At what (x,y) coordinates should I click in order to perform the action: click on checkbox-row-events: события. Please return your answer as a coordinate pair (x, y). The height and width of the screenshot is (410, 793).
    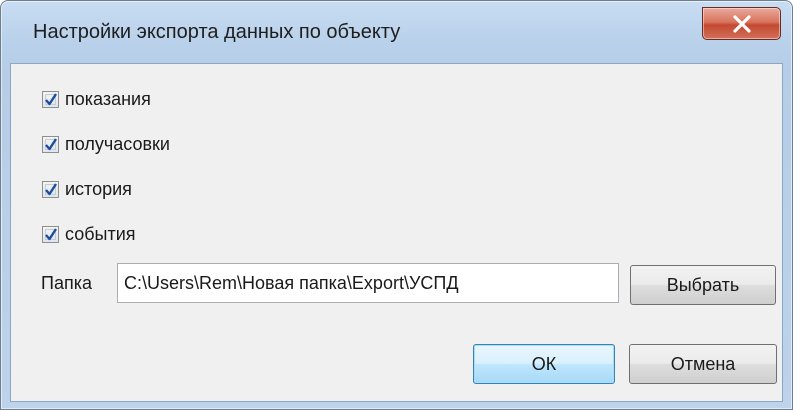
    Looking at the image, I should click on (89, 234).